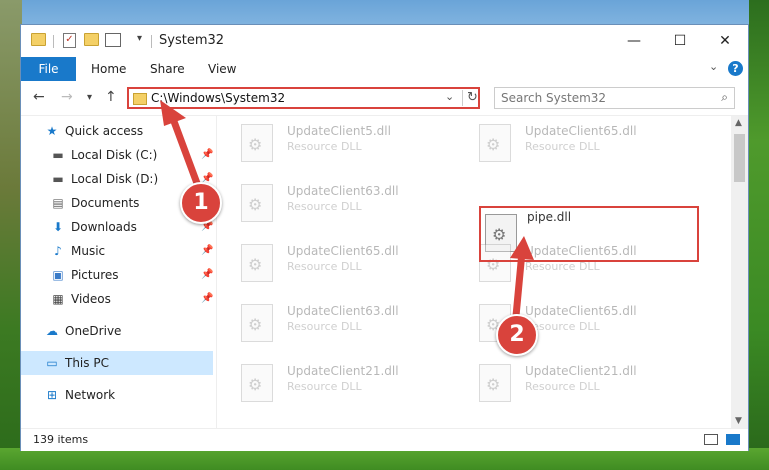 The image size is (769, 470). I want to click on chevron-down-icon: ⌄, so click(449, 96).